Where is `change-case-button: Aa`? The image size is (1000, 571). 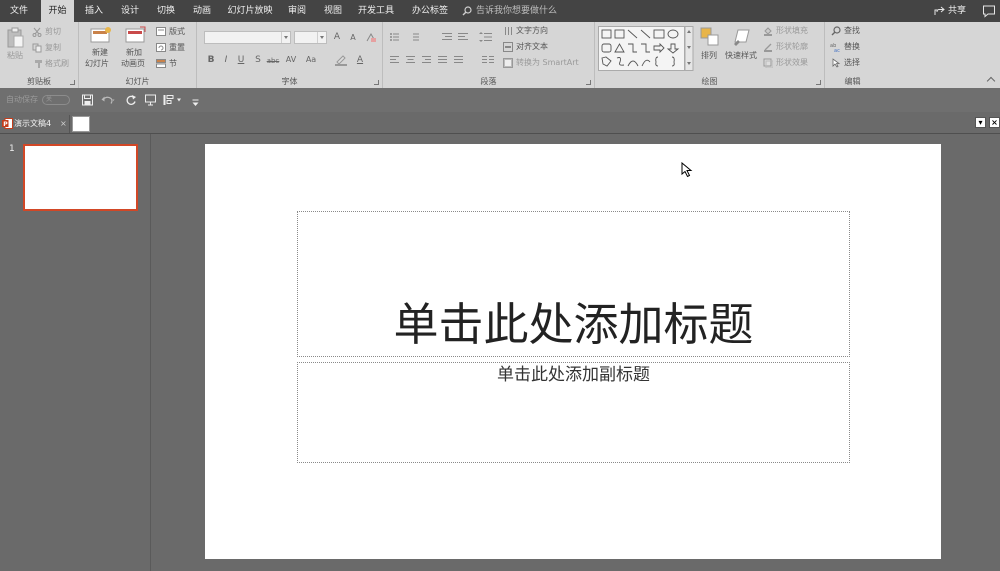 change-case-button: Aa is located at coordinates (311, 60).